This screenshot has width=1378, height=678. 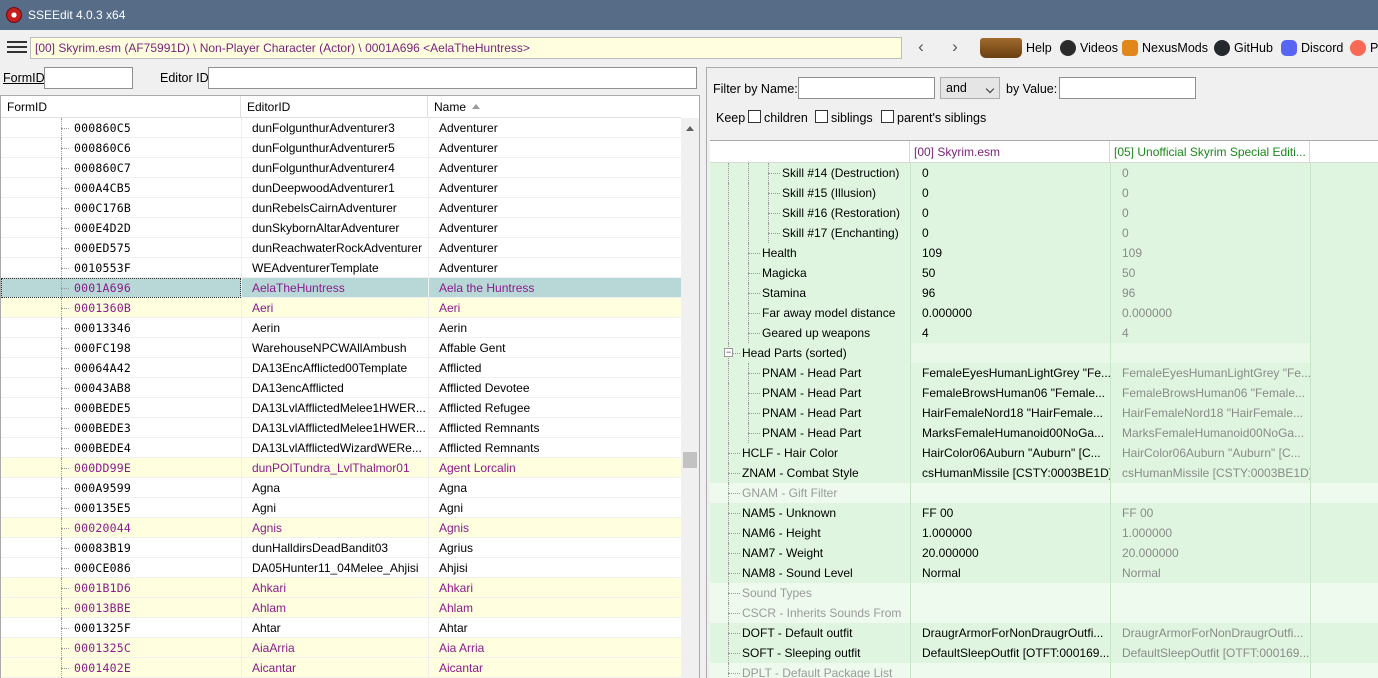 What do you see at coordinates (1010, 313) in the screenshot?
I see `skyrim-esm-value-cell: 0.000000` at bounding box center [1010, 313].